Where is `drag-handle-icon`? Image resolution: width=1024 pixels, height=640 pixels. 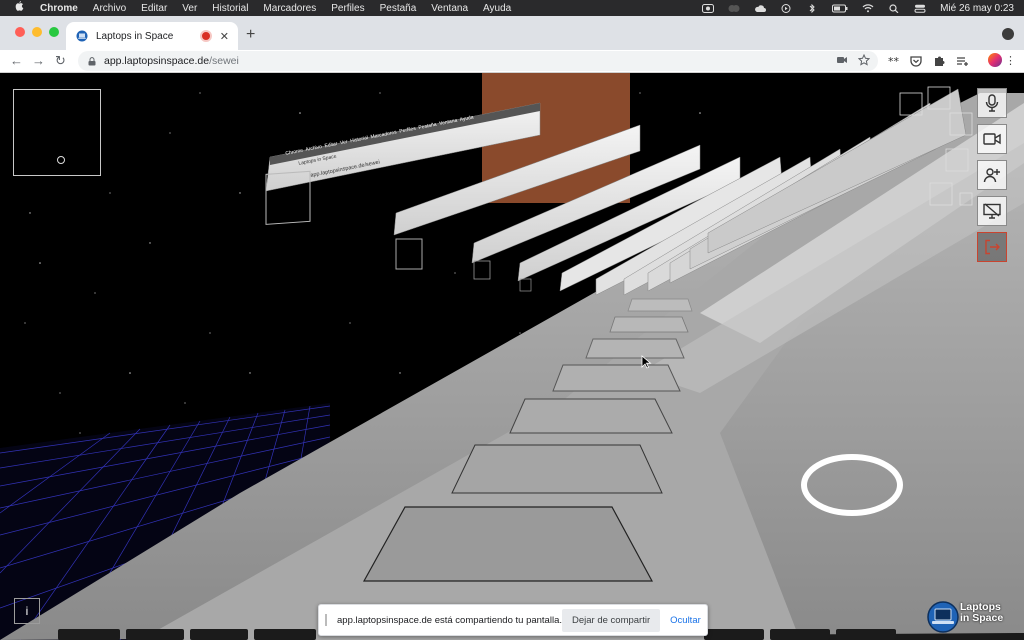
drag-handle-icon is located at coordinates (326, 620).